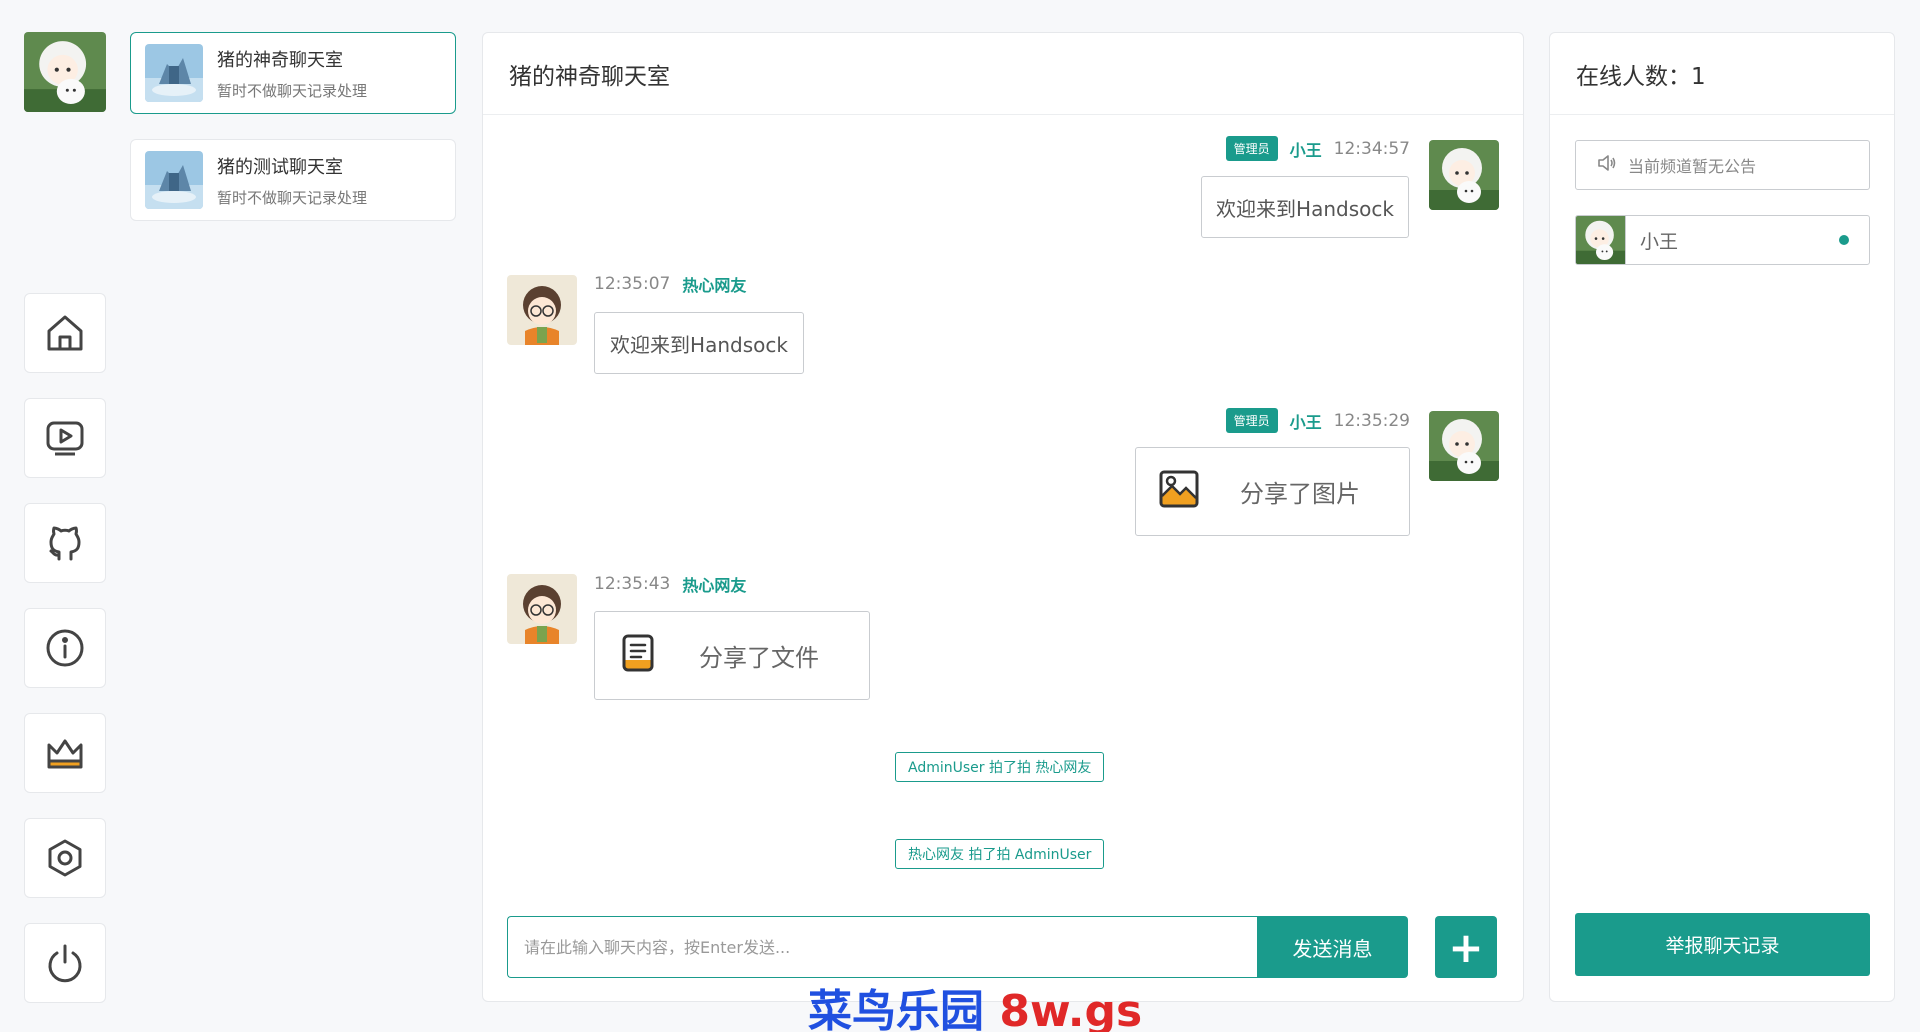 This screenshot has height=1032, width=1920. Describe the element at coordinates (1607, 165) in the screenshot. I see `speaker-icon` at that location.